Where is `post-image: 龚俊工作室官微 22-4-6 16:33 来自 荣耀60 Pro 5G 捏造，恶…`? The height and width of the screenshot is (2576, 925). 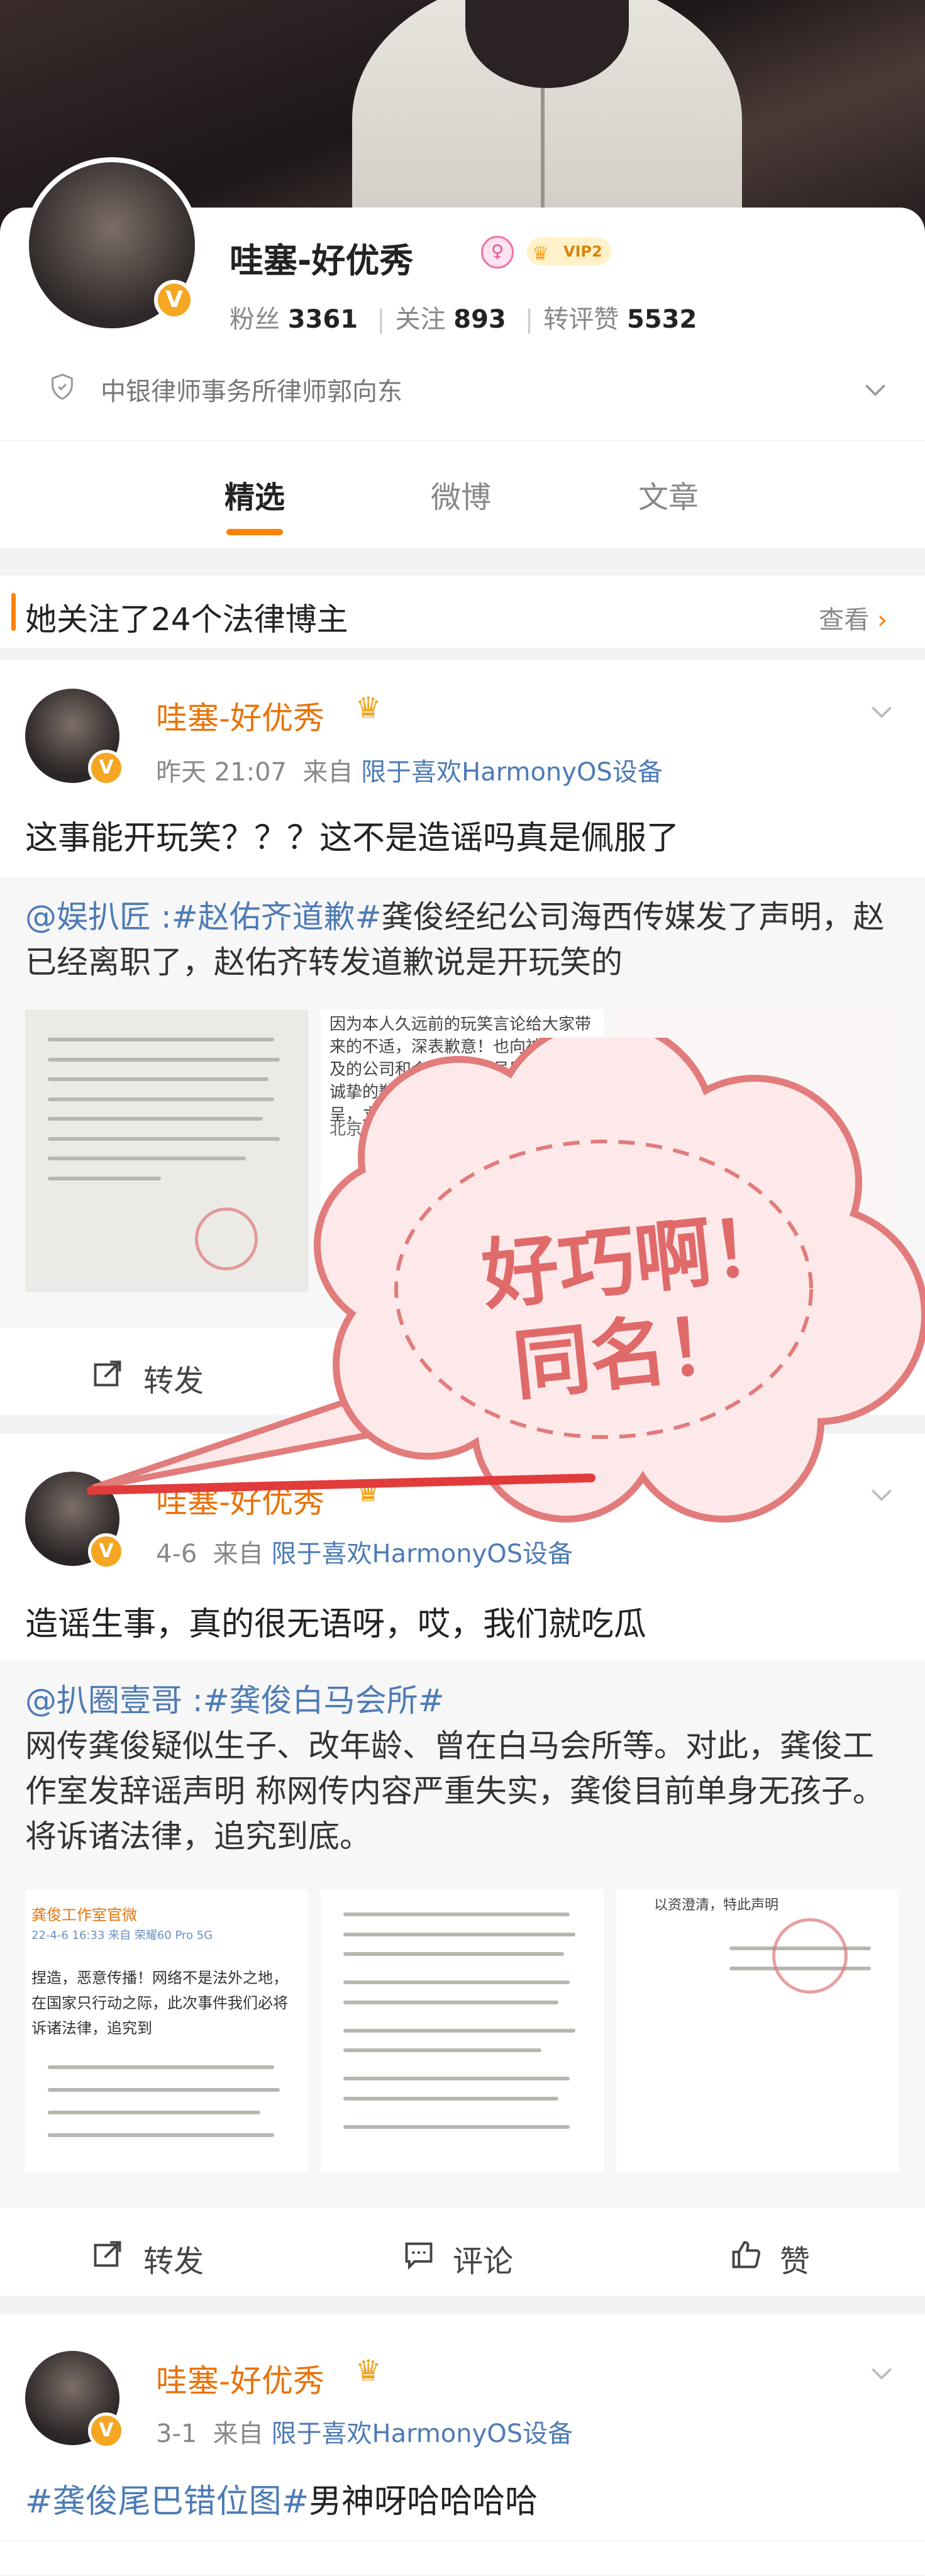 post-image: 龚俊工作室官微 22-4-6 16:33 来自 荣耀60 Pro 5G 捏造，恶… is located at coordinates (166, 2031).